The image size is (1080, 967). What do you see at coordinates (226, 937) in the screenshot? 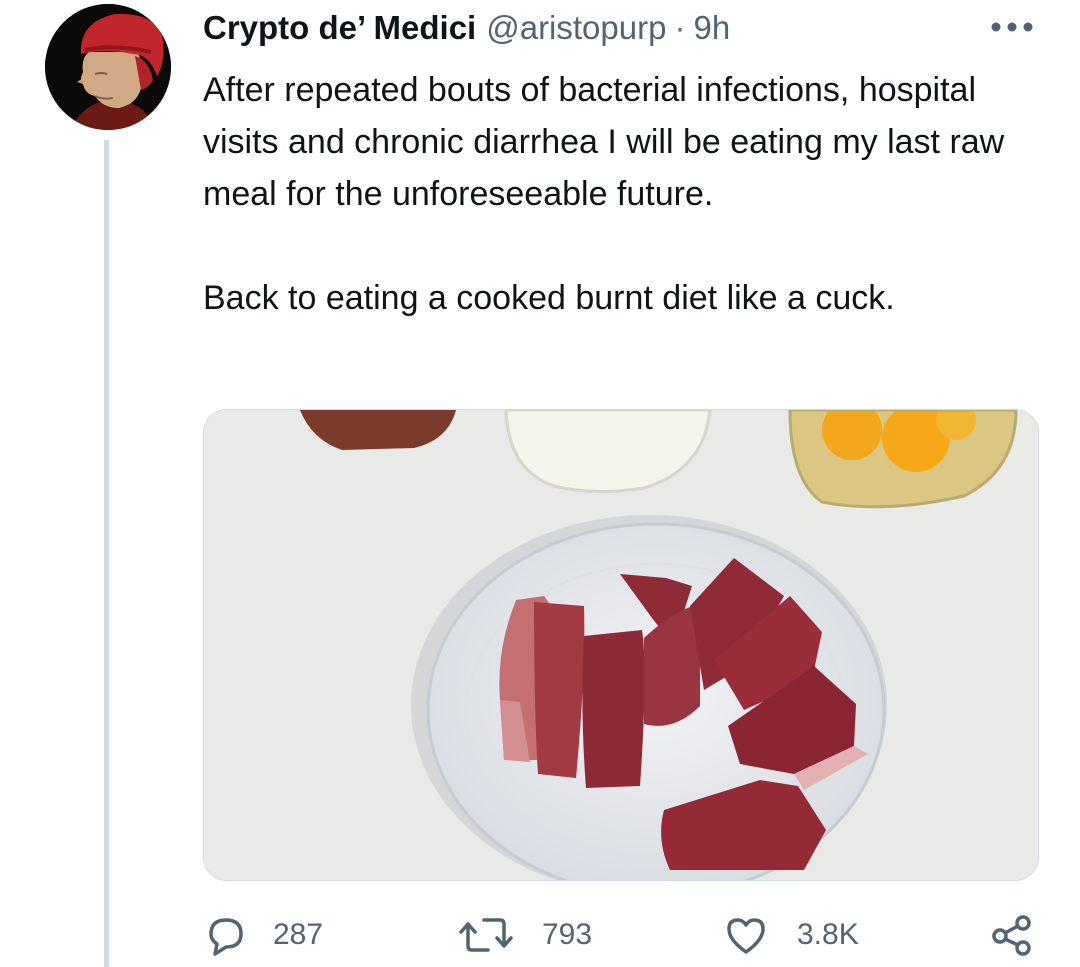
I see `reply-icon` at bounding box center [226, 937].